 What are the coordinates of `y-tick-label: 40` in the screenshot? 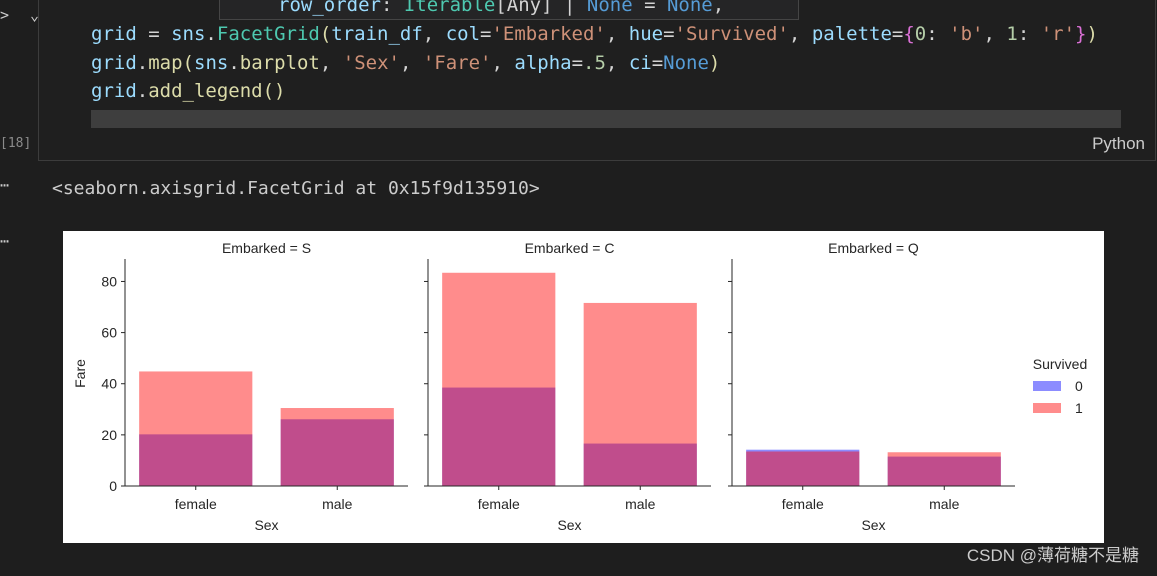 It's located at (109, 384).